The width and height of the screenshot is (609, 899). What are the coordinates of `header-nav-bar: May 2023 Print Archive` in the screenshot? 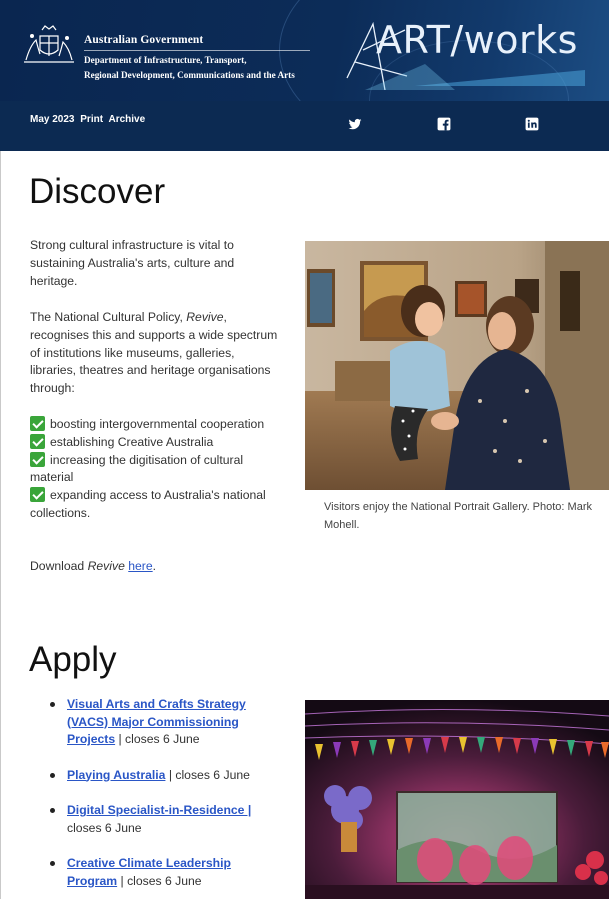 It's located at (304, 126).